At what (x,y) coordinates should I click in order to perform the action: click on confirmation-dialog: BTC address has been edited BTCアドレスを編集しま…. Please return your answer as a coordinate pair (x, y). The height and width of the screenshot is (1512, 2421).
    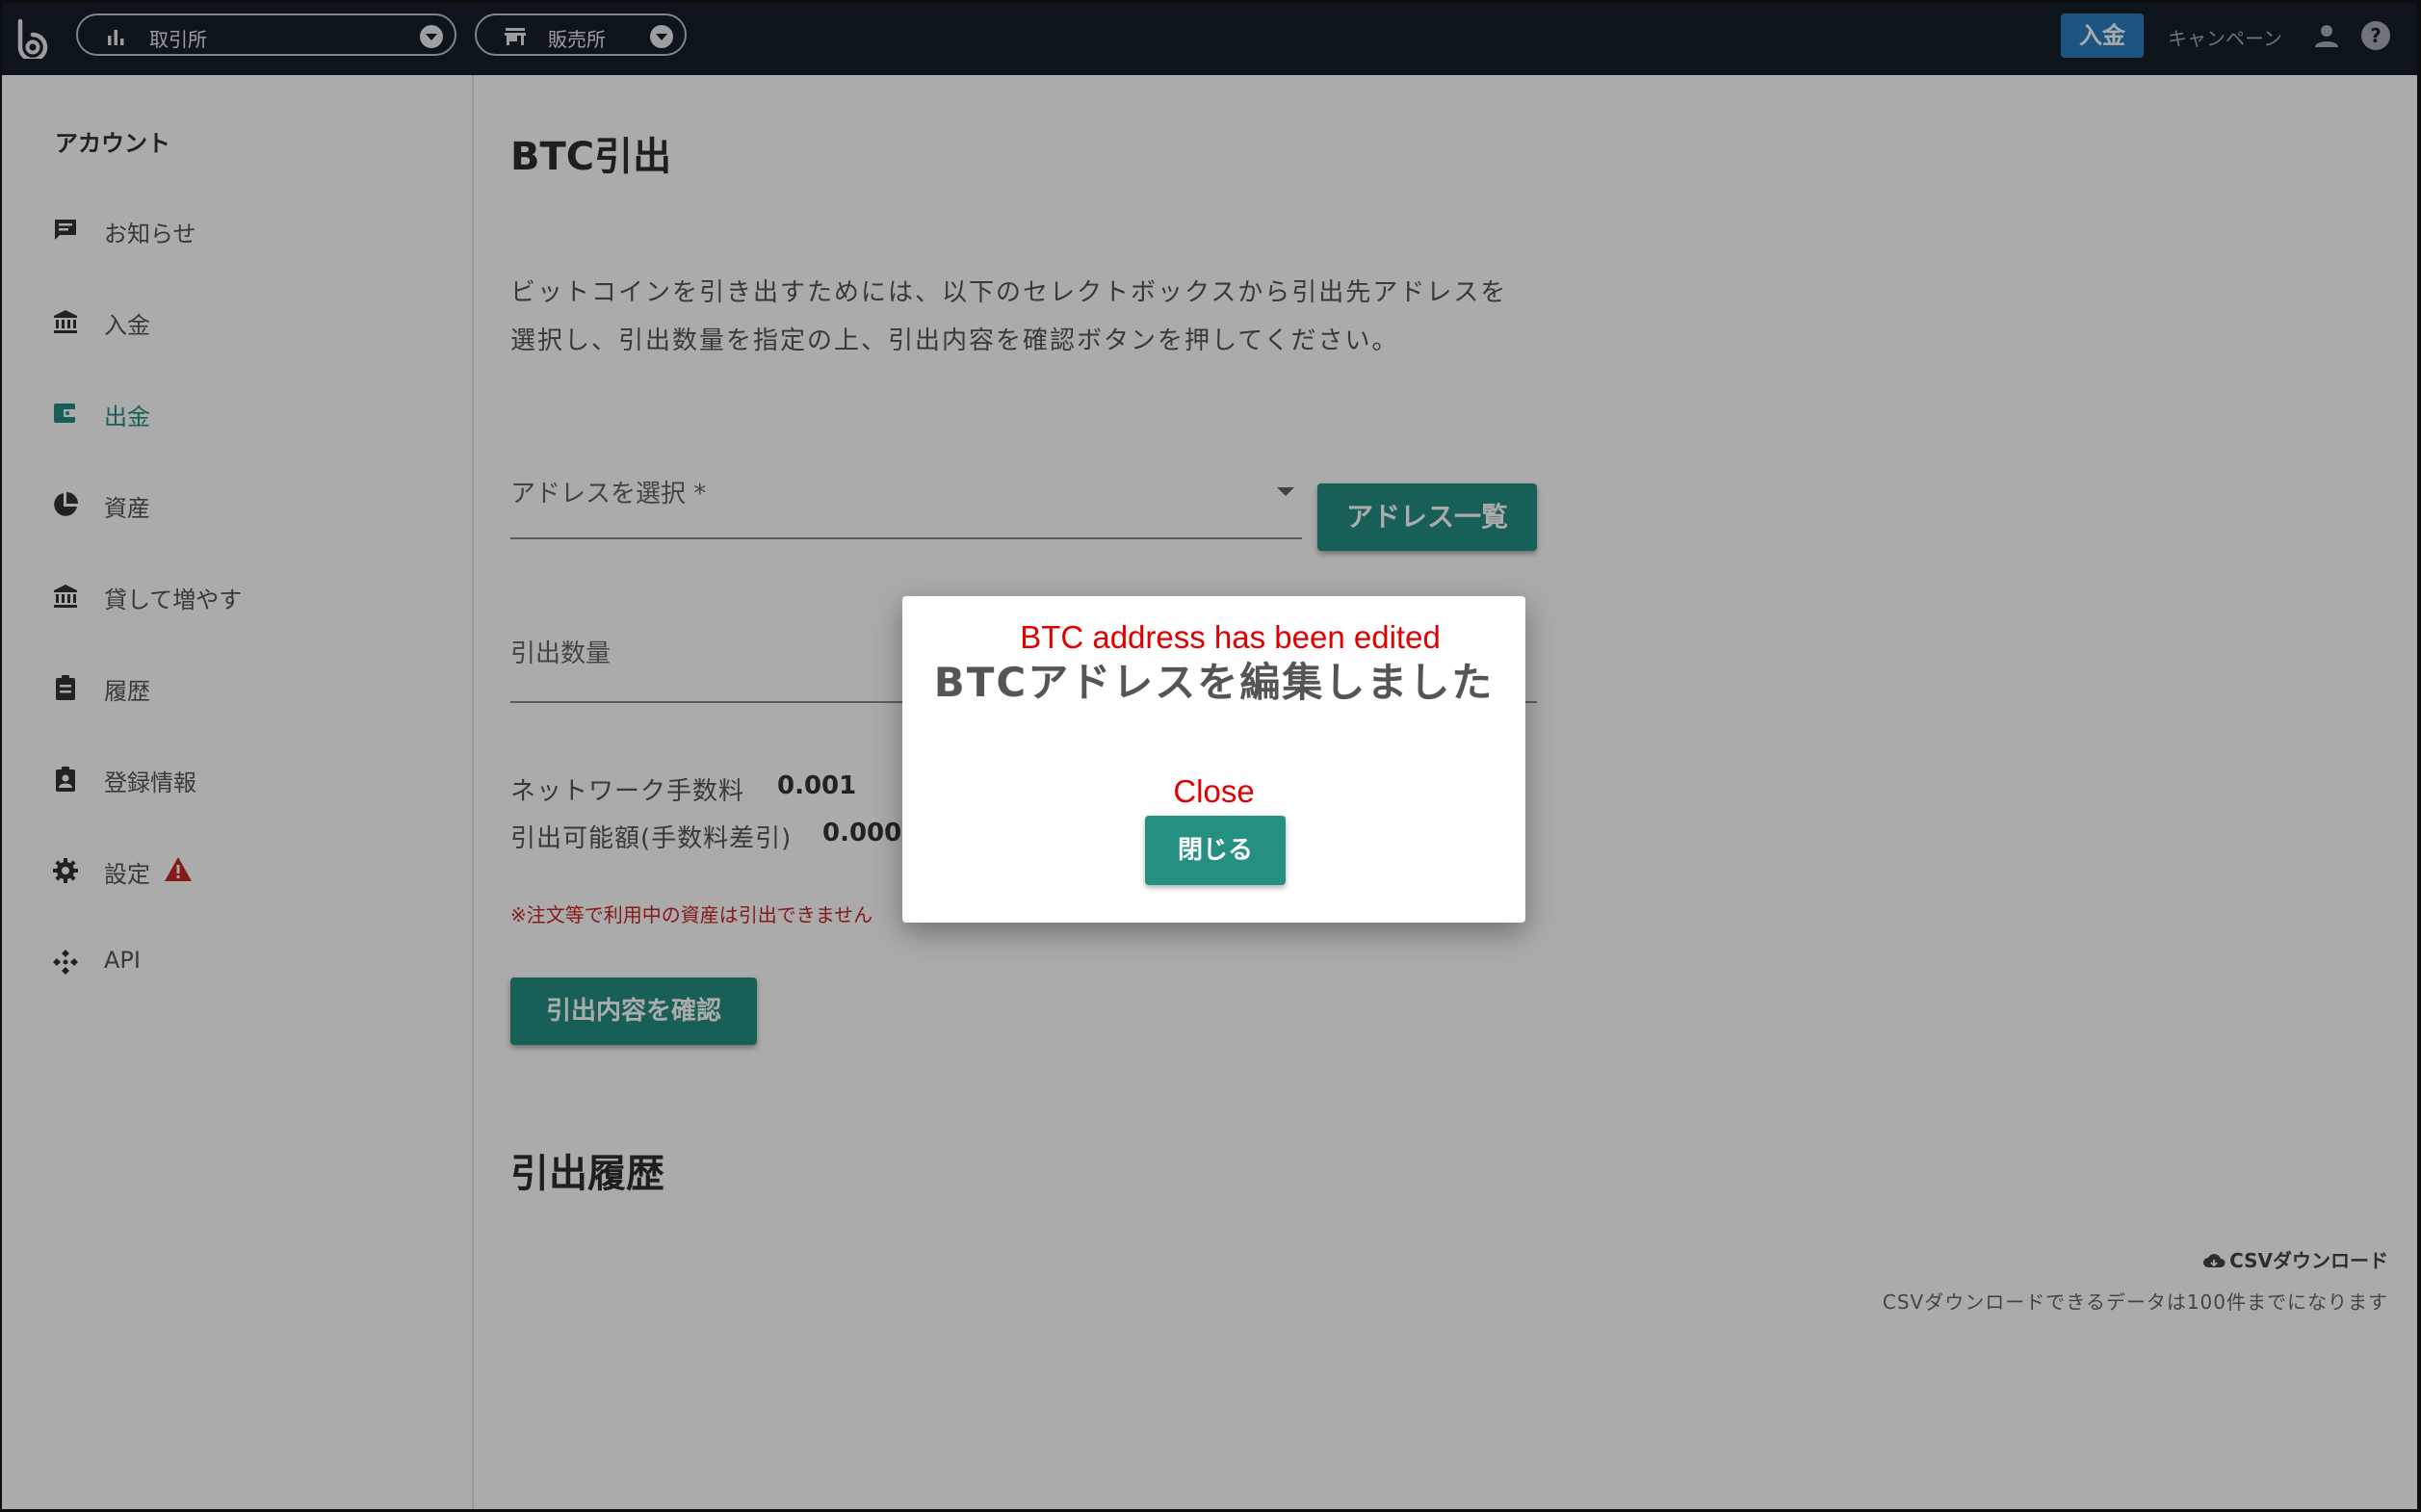
    Looking at the image, I should click on (1213, 759).